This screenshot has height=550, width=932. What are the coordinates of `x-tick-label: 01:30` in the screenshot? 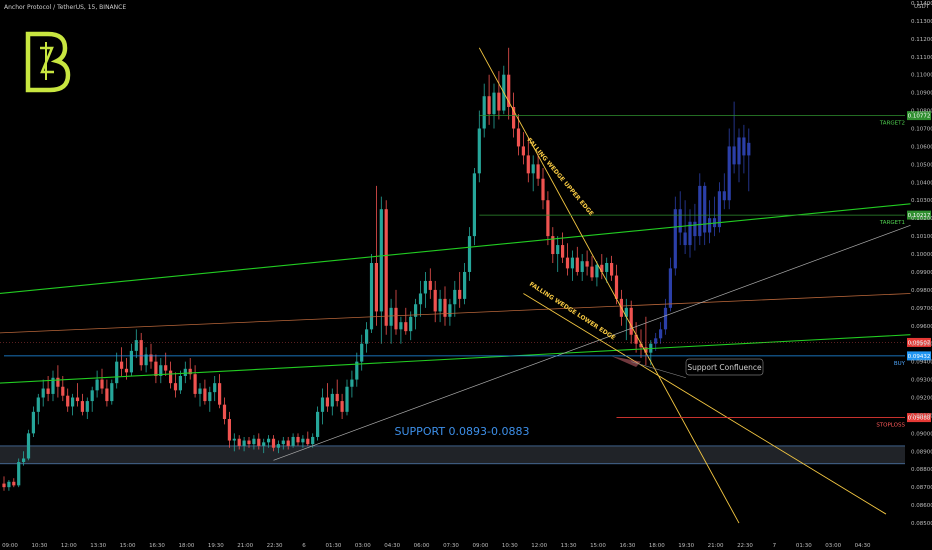 It's located at (804, 546).